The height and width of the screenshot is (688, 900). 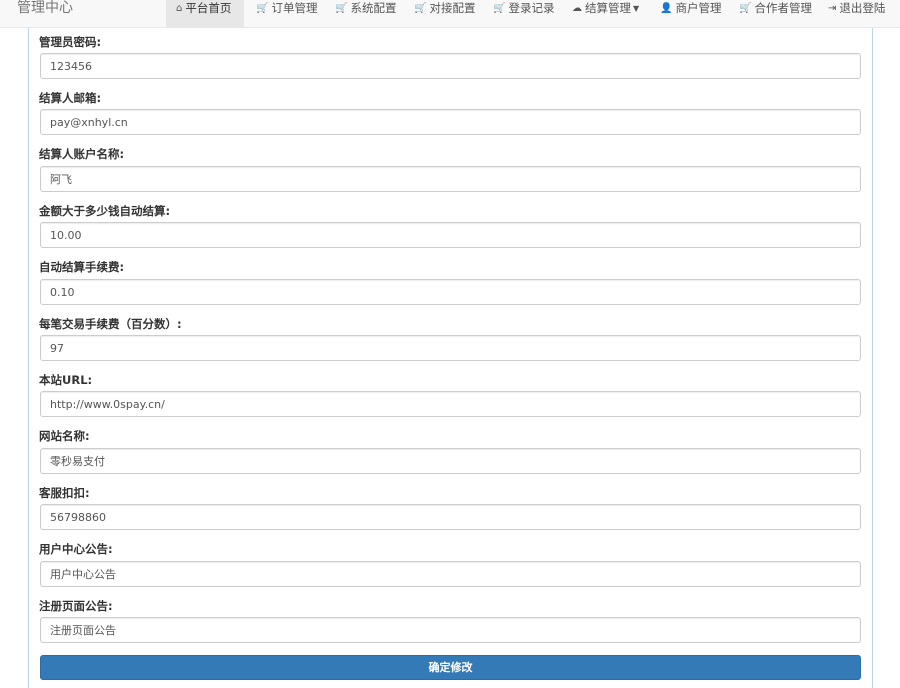 I want to click on admin-password-input, so click(x=450, y=66).